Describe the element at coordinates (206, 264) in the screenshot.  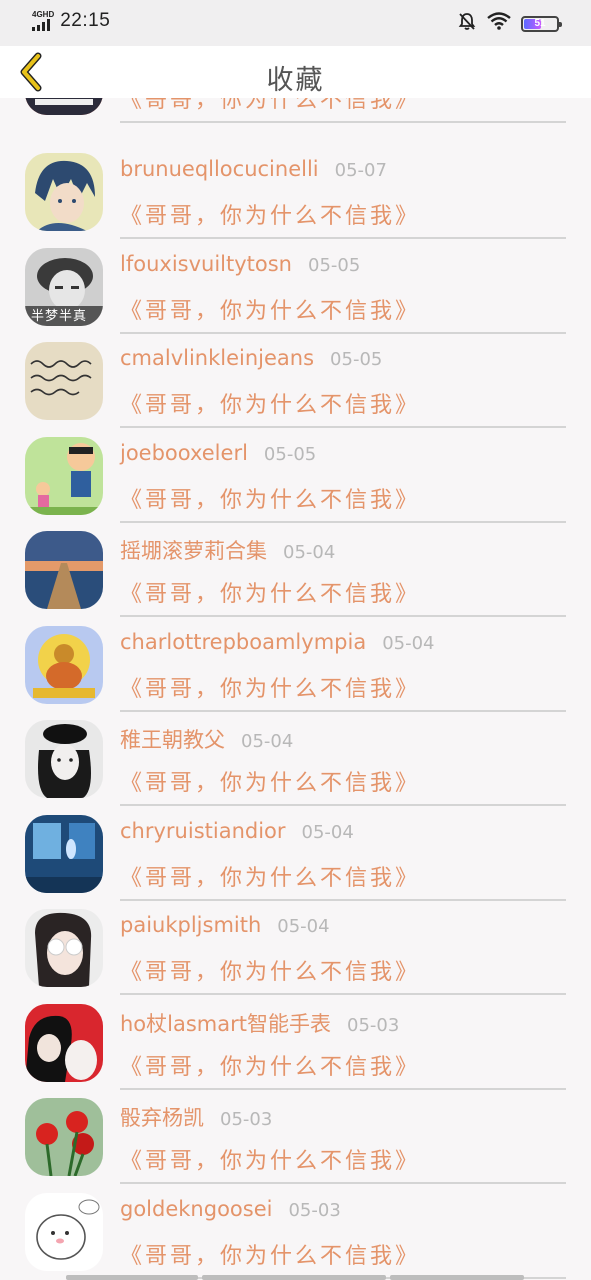
I see `username: lfouxisvuiltytosn` at that location.